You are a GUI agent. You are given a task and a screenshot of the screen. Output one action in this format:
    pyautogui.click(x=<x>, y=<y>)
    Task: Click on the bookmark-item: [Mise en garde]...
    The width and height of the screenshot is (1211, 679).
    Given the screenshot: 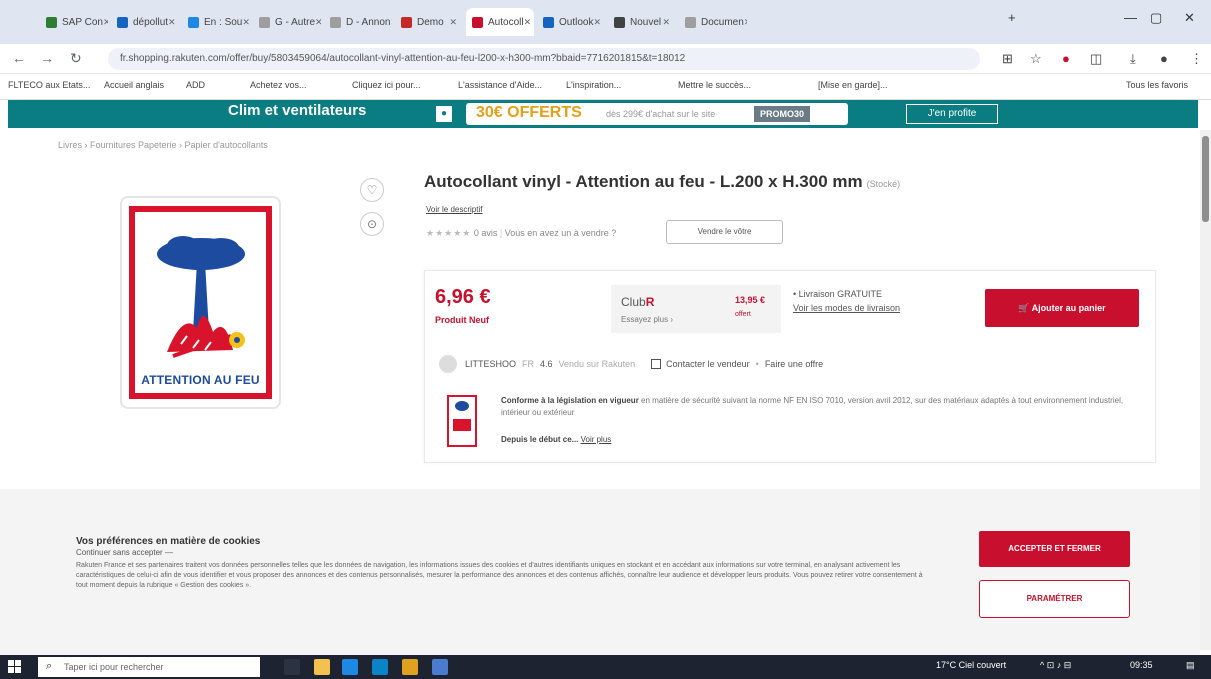 What is the action you would take?
    pyautogui.click(x=853, y=85)
    